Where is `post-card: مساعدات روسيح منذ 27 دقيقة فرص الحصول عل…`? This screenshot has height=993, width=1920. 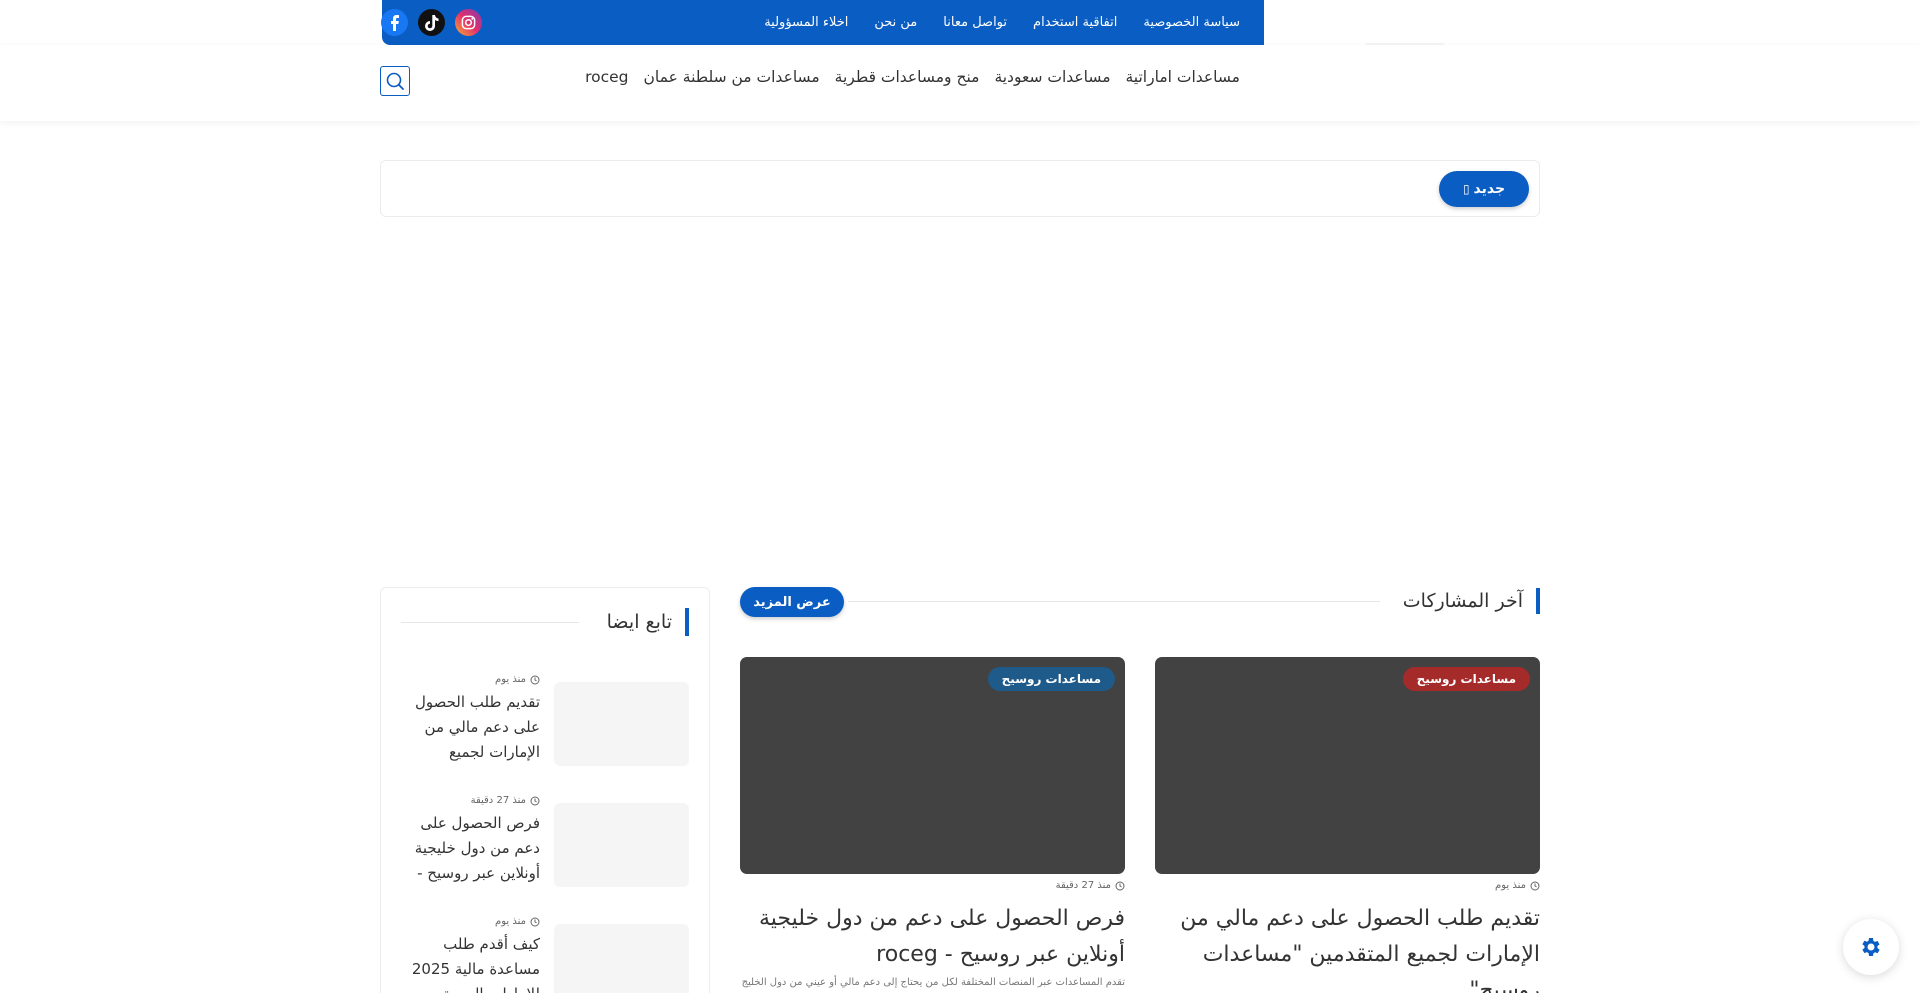
post-card: مساعدات روسيح منذ 27 دقيقة فرص الحصول عل… is located at coordinates (932, 822).